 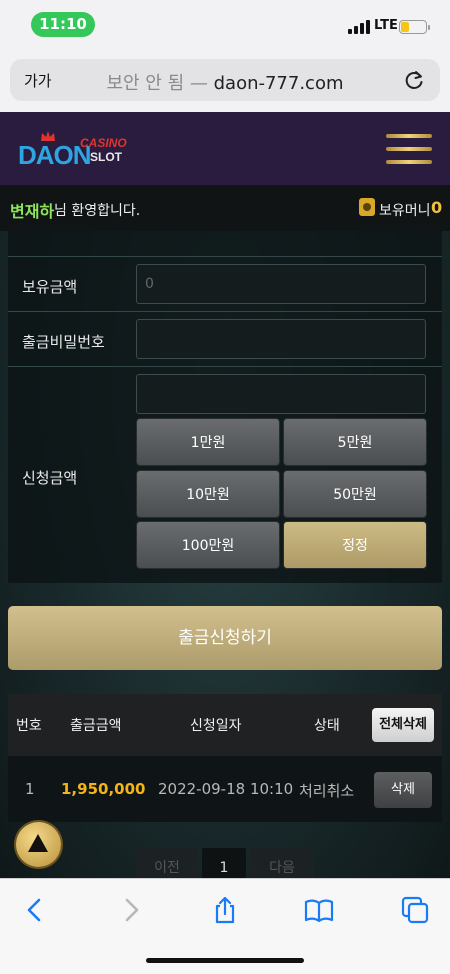 What do you see at coordinates (225, 24) in the screenshot?
I see `ios-status-bar: 11:10 LTE` at bounding box center [225, 24].